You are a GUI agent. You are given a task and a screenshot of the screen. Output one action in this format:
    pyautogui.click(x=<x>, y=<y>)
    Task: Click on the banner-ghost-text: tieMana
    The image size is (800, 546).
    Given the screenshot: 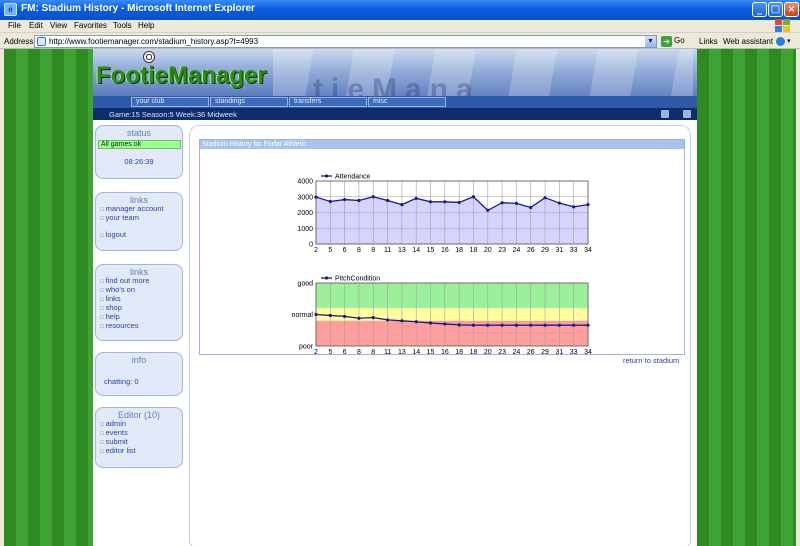 What is the action you would take?
    pyautogui.click(x=397, y=84)
    